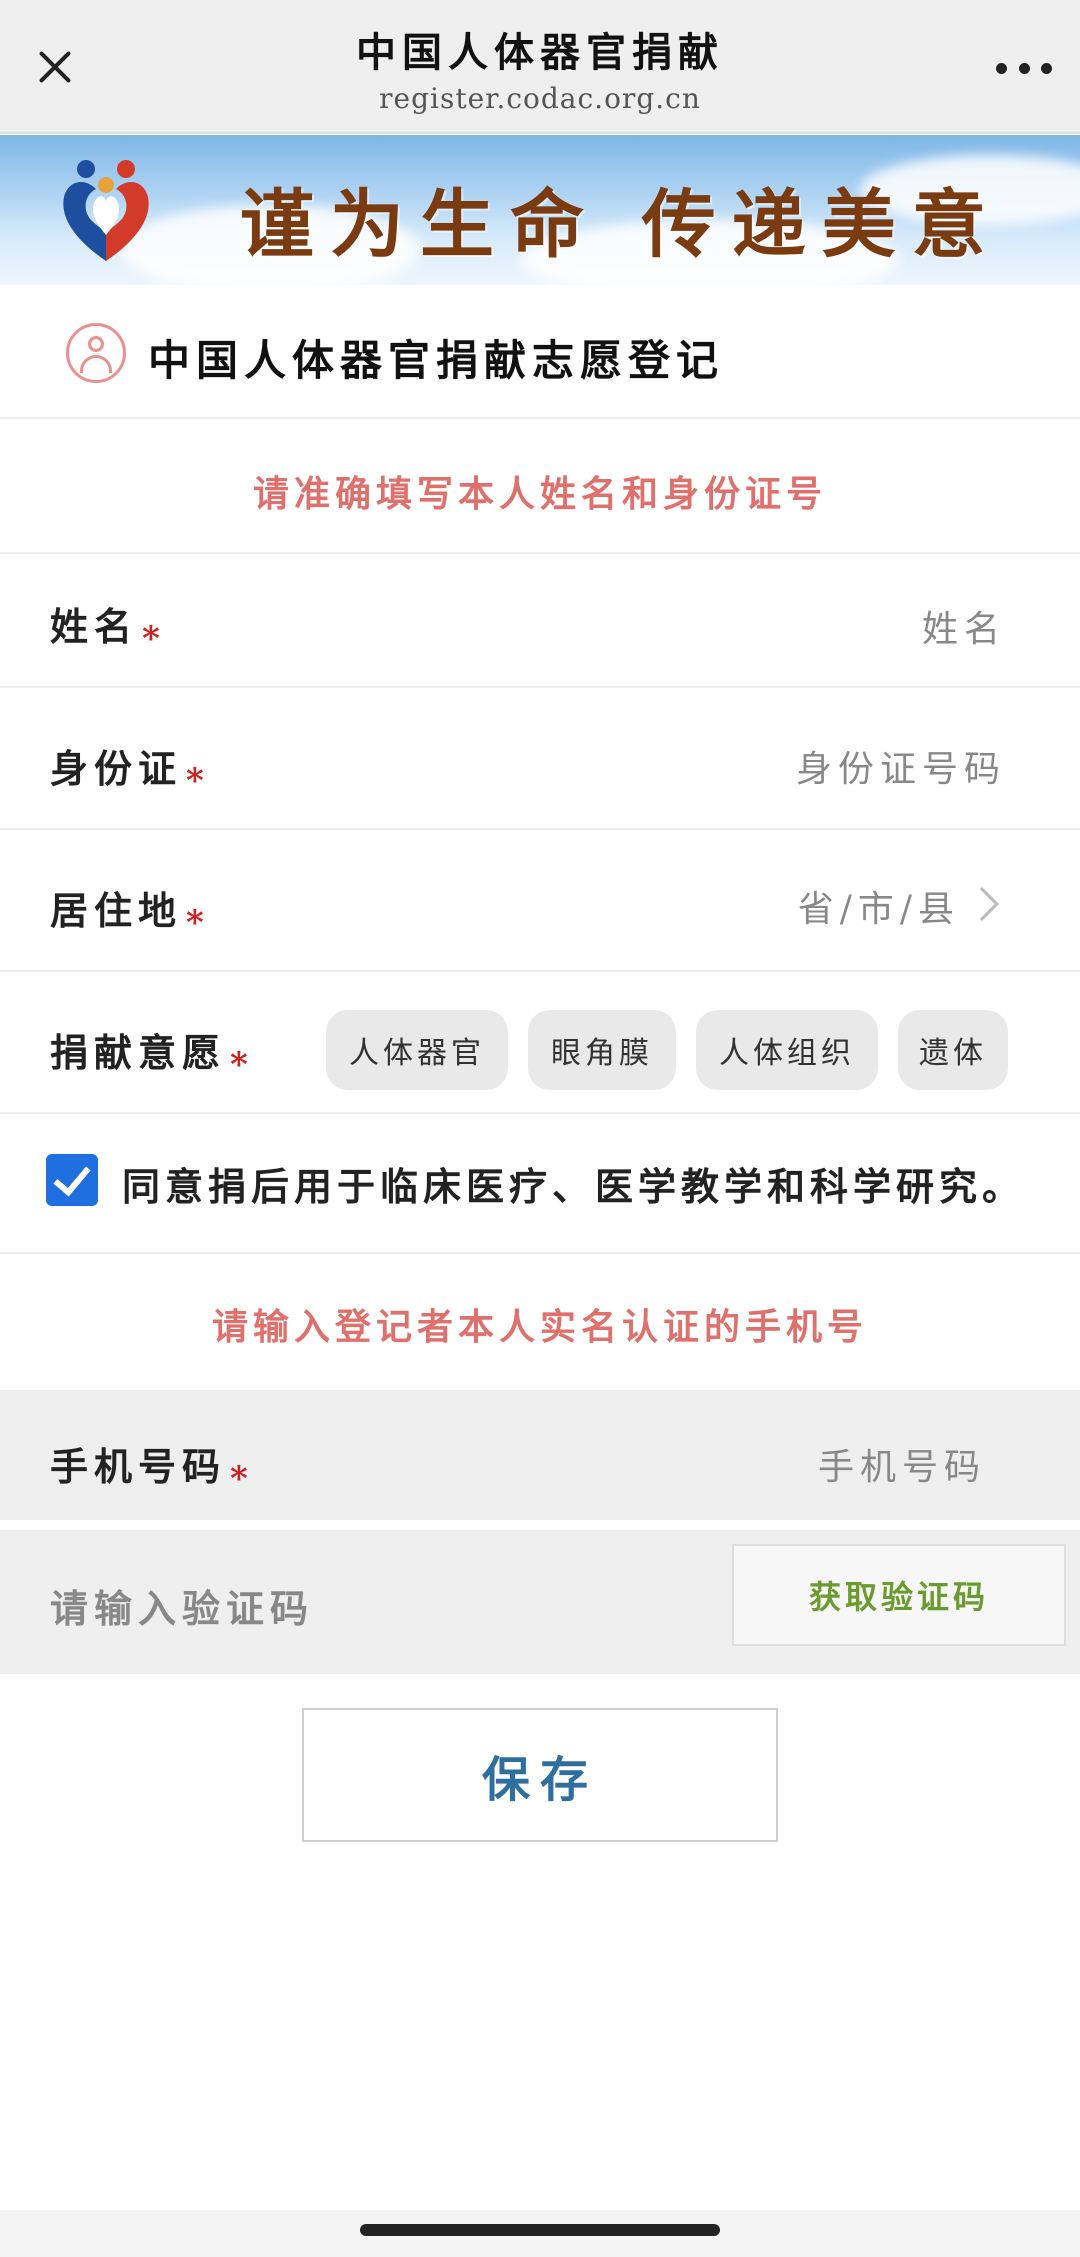 This screenshot has height=2257, width=1080. Describe the element at coordinates (539, 494) in the screenshot. I see `identity-hint: 请准确填写本人姓名和身份证号` at that location.